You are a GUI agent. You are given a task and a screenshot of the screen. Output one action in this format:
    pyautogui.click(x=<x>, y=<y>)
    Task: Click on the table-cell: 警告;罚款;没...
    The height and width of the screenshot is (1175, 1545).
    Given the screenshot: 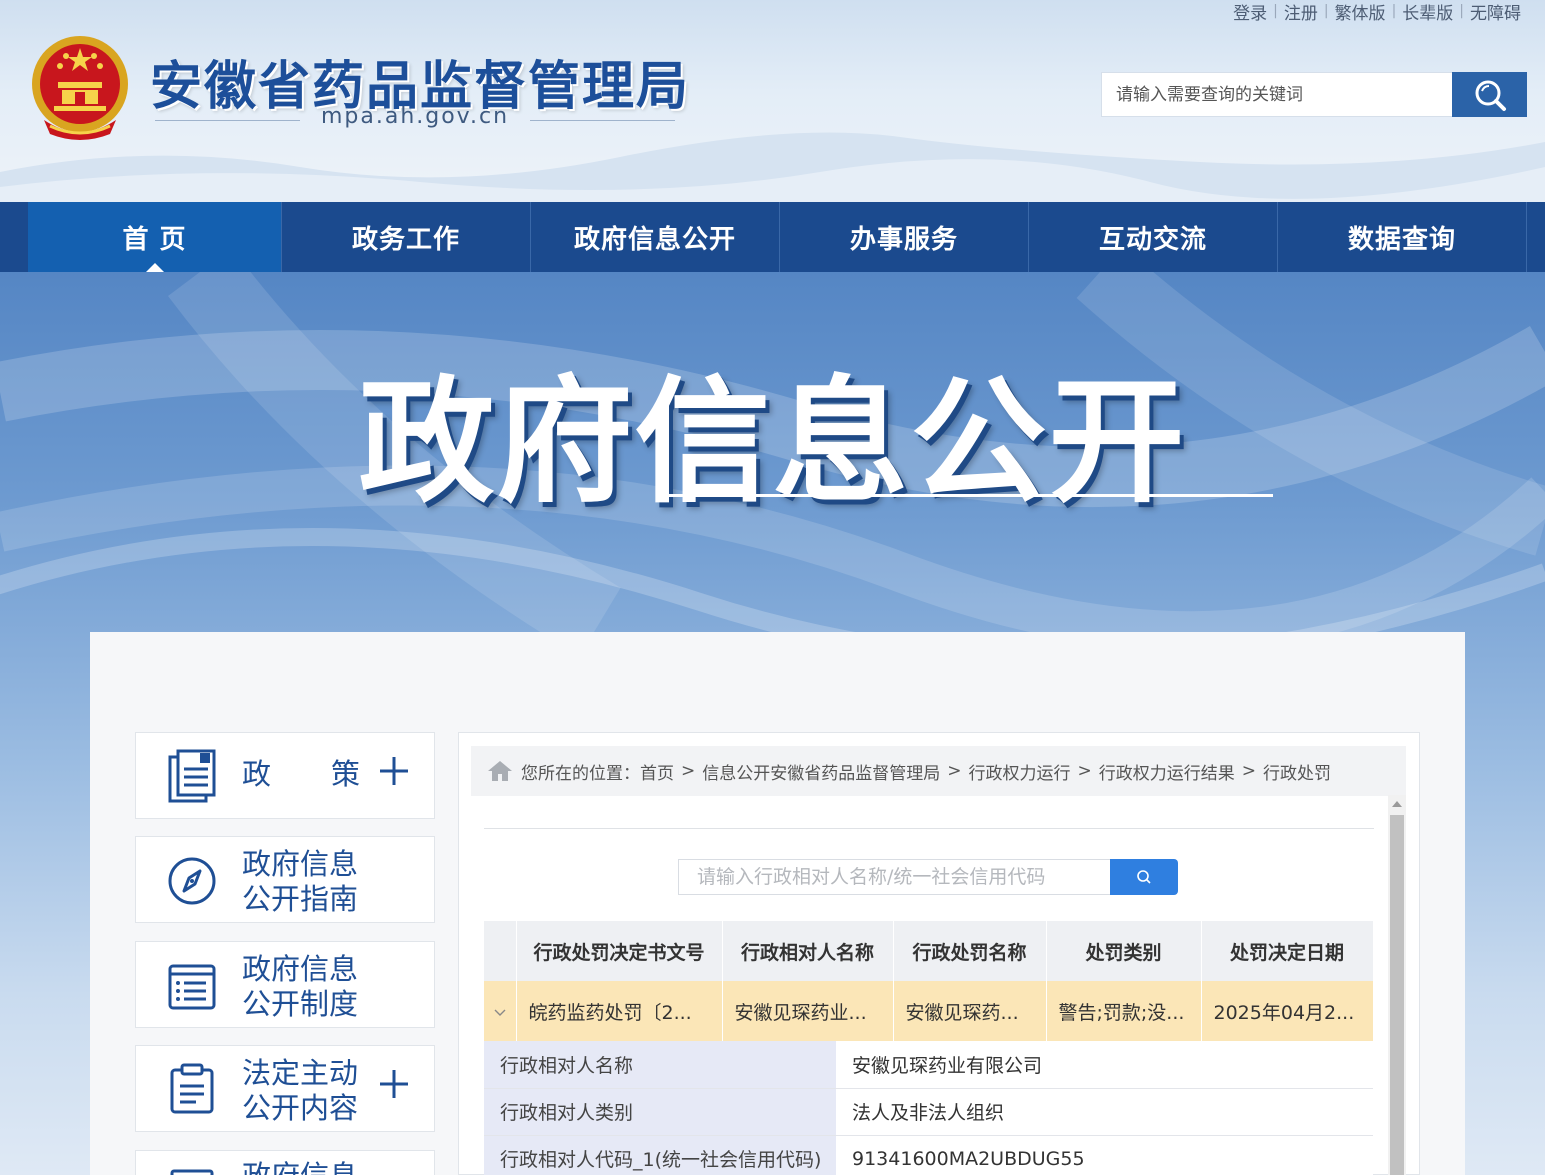 What is the action you would take?
    pyautogui.click(x=1124, y=1011)
    